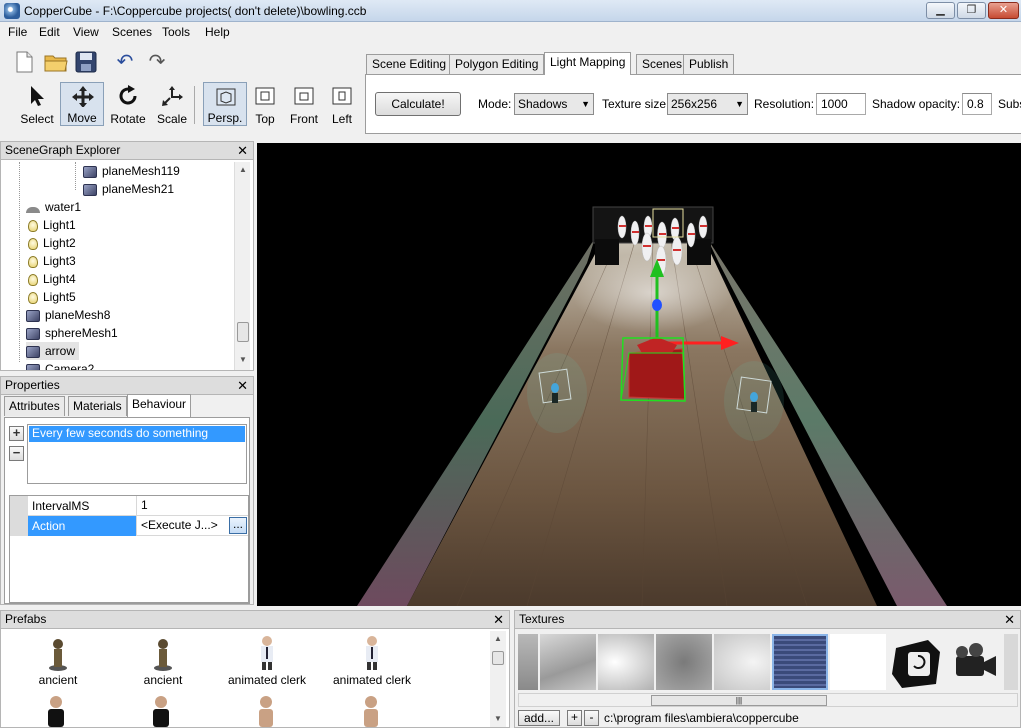 Image resolution: width=1021 pixels, height=728 pixels. Describe the element at coordinates (543, 104) in the screenshot. I see `mode-value: Shadows` at that location.